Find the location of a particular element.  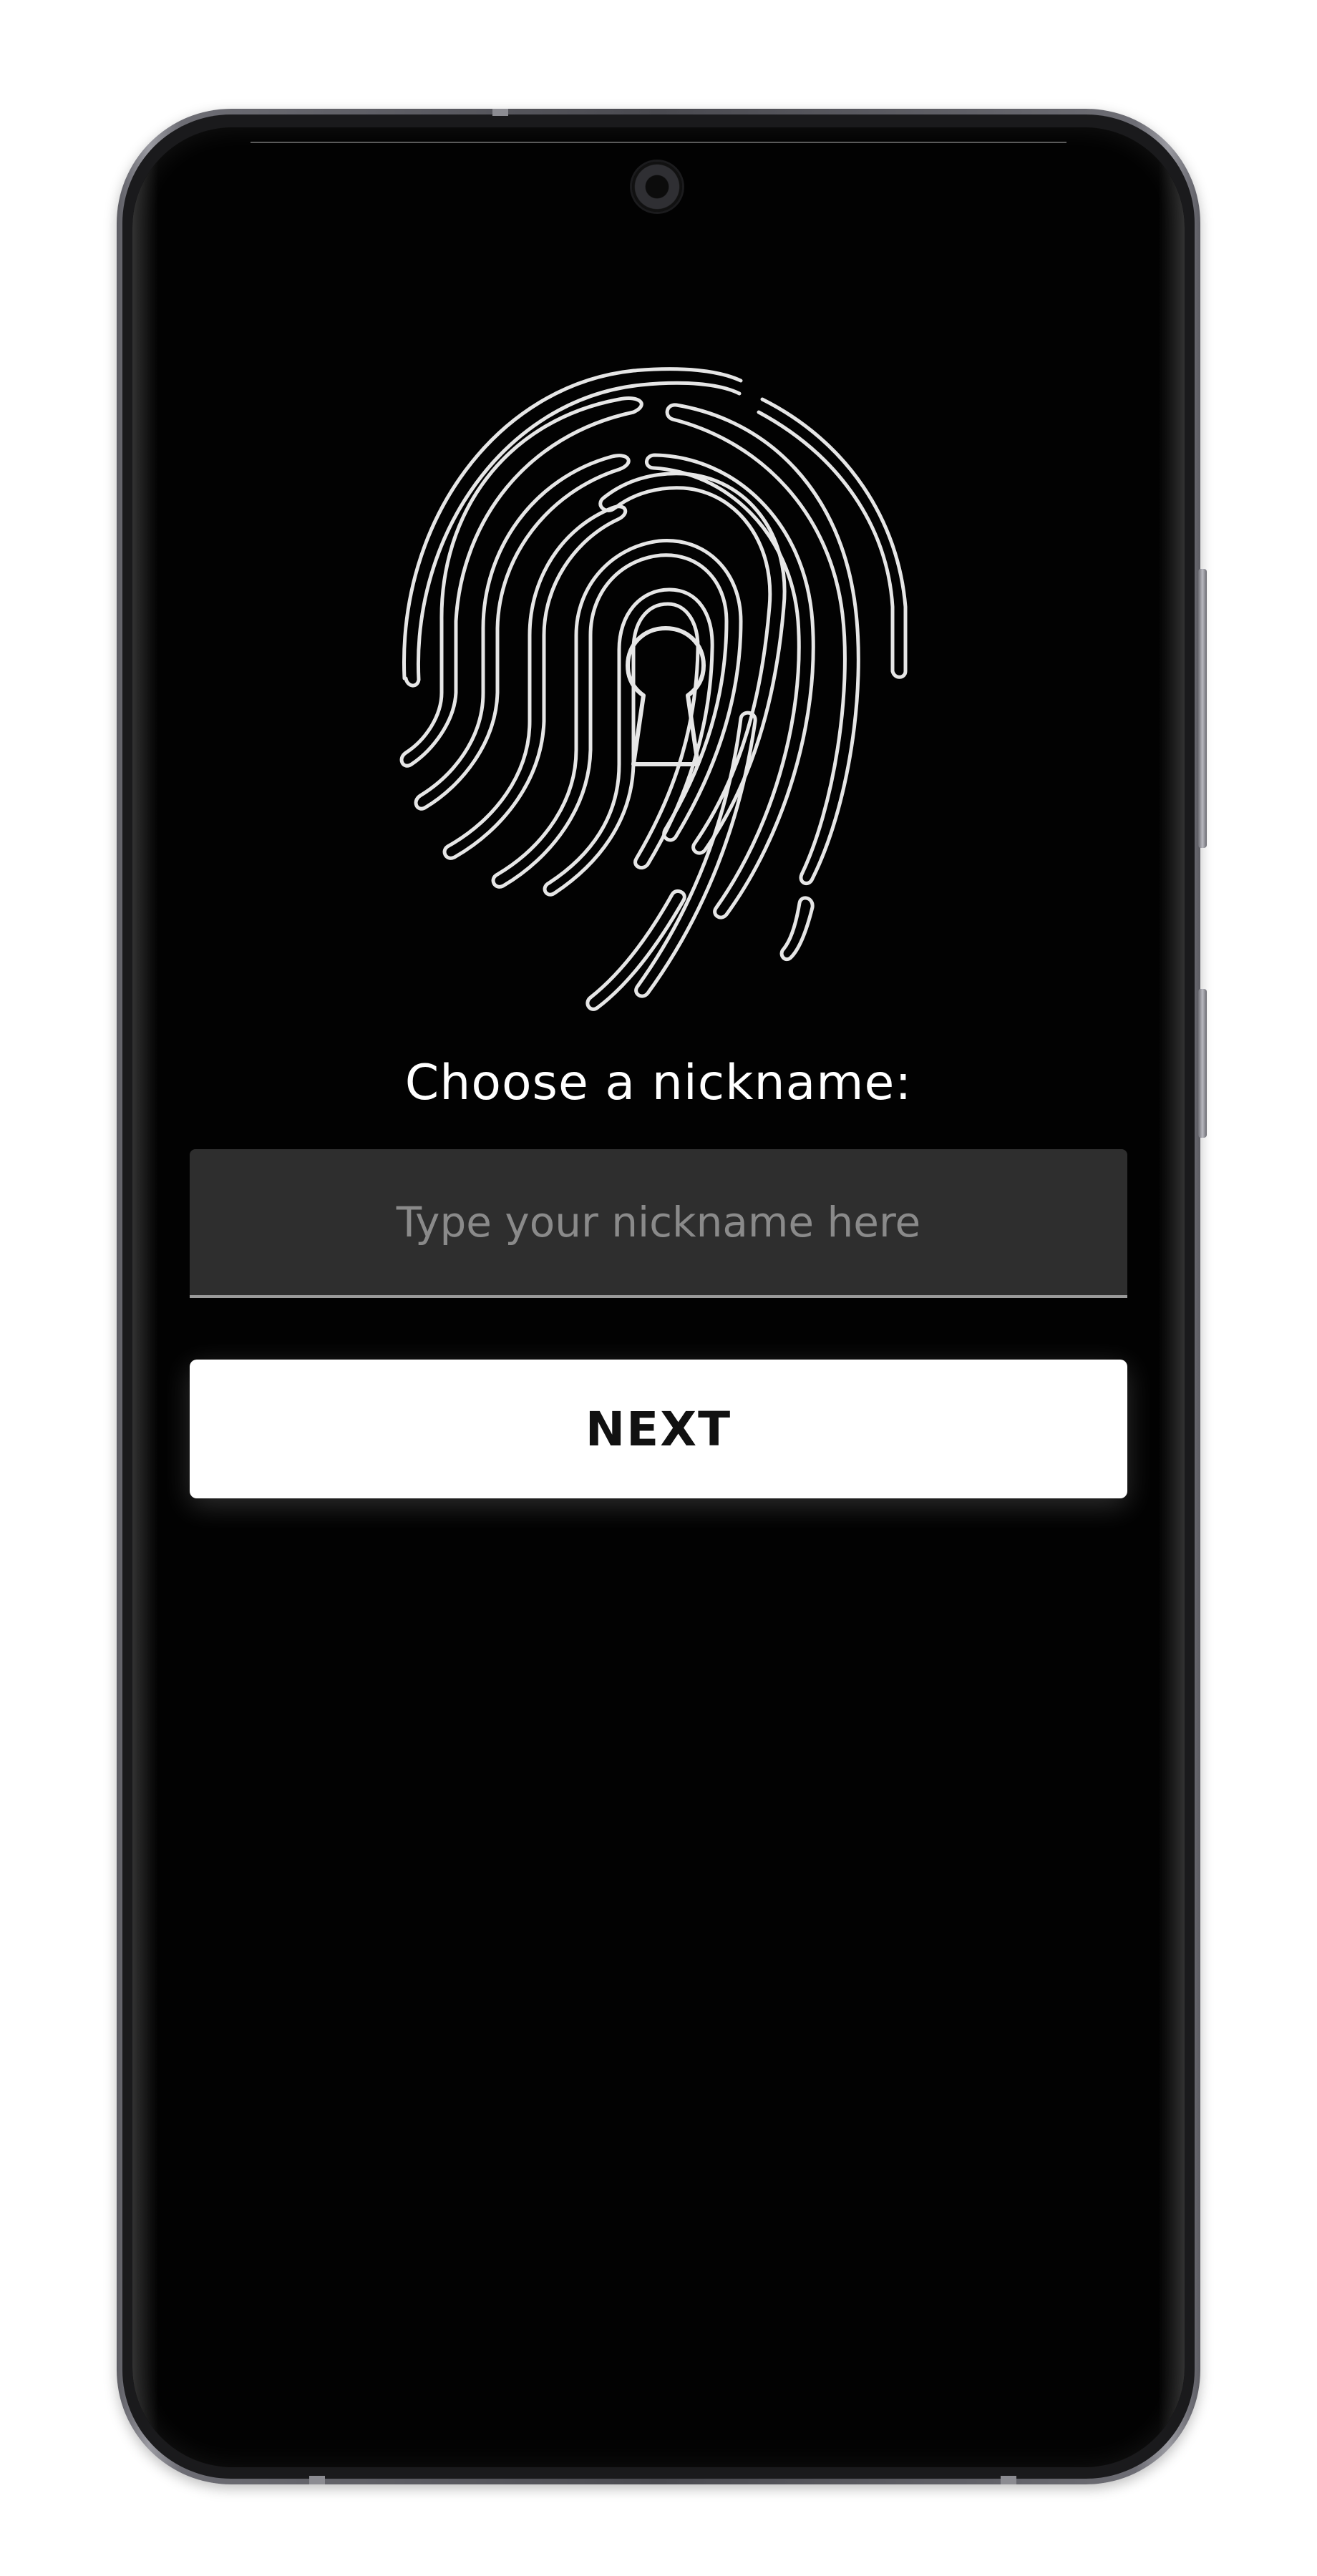

screen-top-edge is located at coordinates (658, 142).